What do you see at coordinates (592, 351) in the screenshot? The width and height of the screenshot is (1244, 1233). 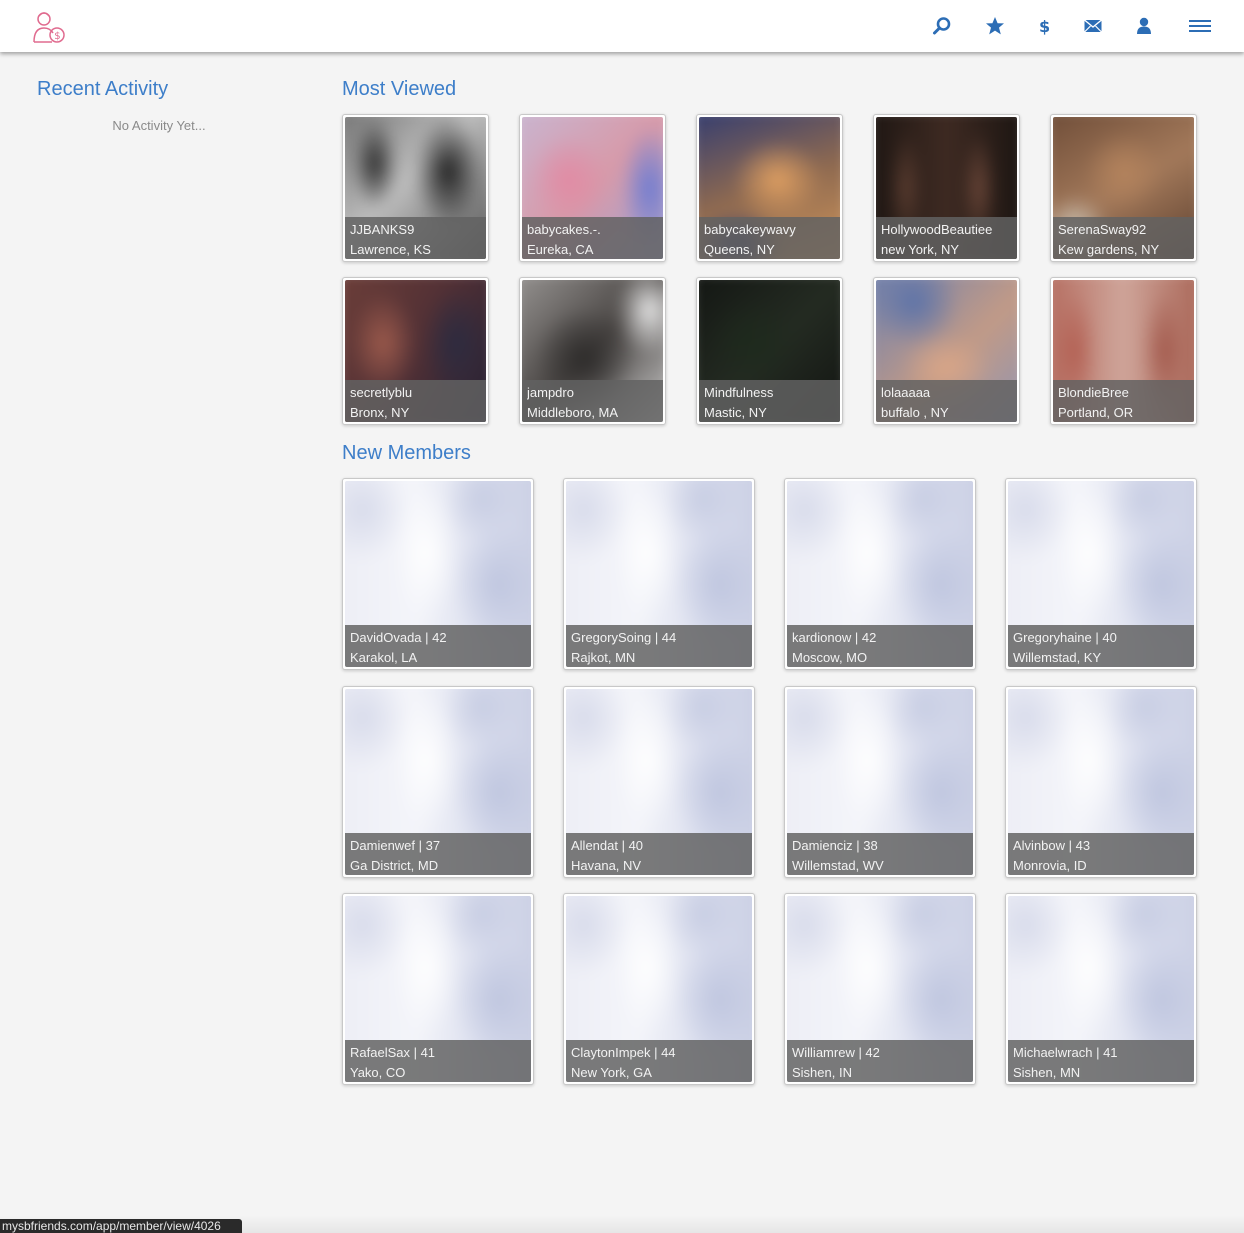 I see `member-card: jampdro Middleboro, MA` at bounding box center [592, 351].